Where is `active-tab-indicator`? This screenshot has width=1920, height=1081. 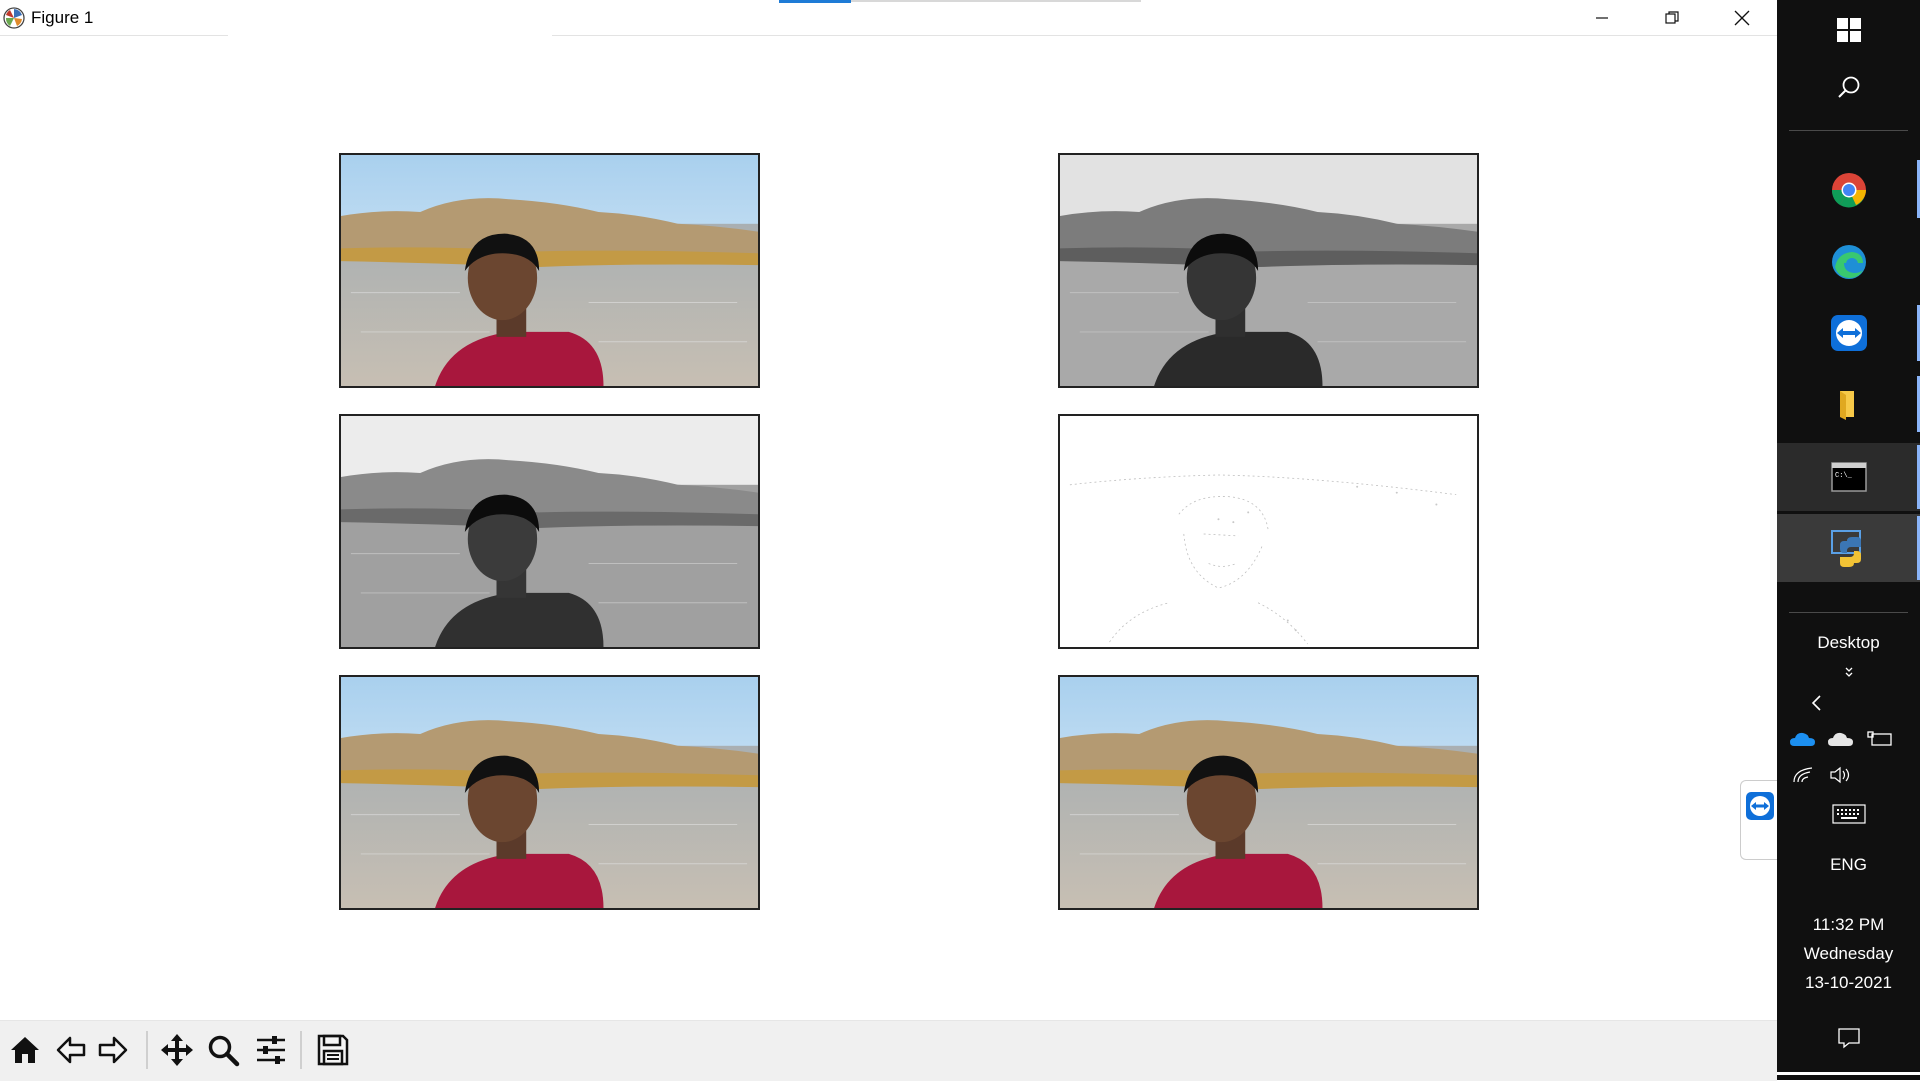 active-tab-indicator is located at coordinates (815, 1).